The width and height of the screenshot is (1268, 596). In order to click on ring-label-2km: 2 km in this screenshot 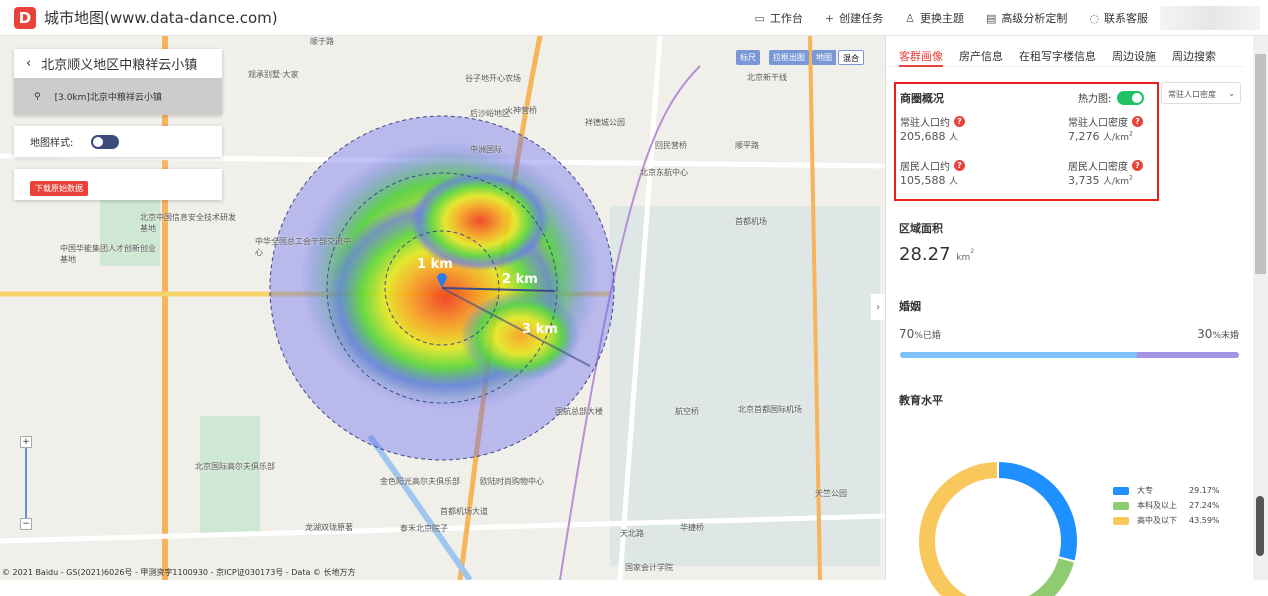, I will do `click(520, 279)`.